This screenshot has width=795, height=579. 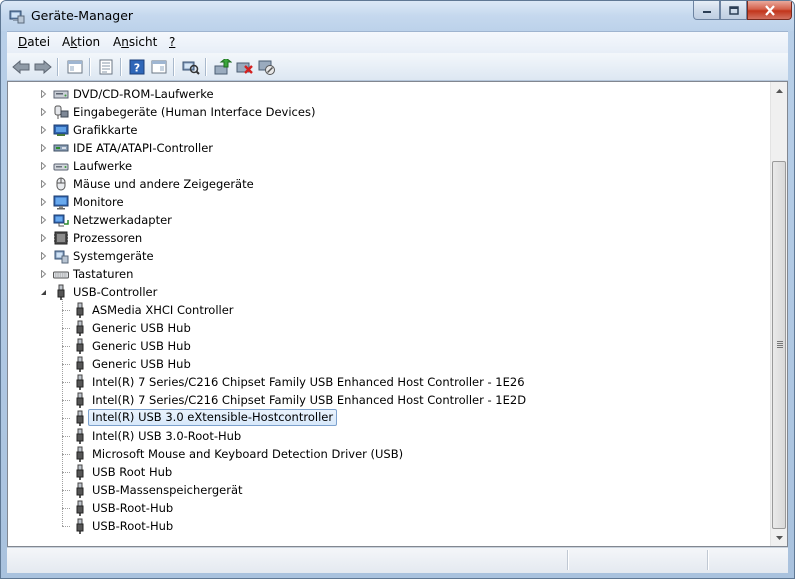 I want to click on menu-datei: Datei, so click(x=34, y=42).